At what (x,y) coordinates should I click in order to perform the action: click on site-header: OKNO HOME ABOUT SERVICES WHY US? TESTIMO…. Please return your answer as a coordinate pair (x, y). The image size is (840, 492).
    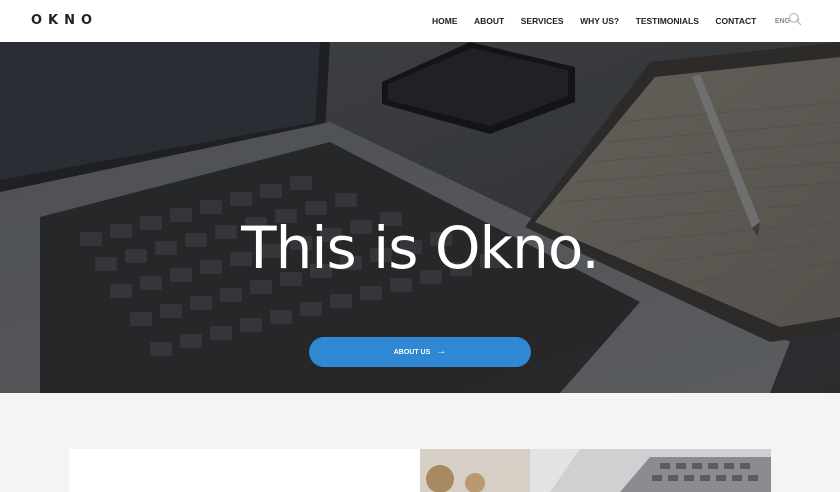
    Looking at the image, I should click on (420, 21).